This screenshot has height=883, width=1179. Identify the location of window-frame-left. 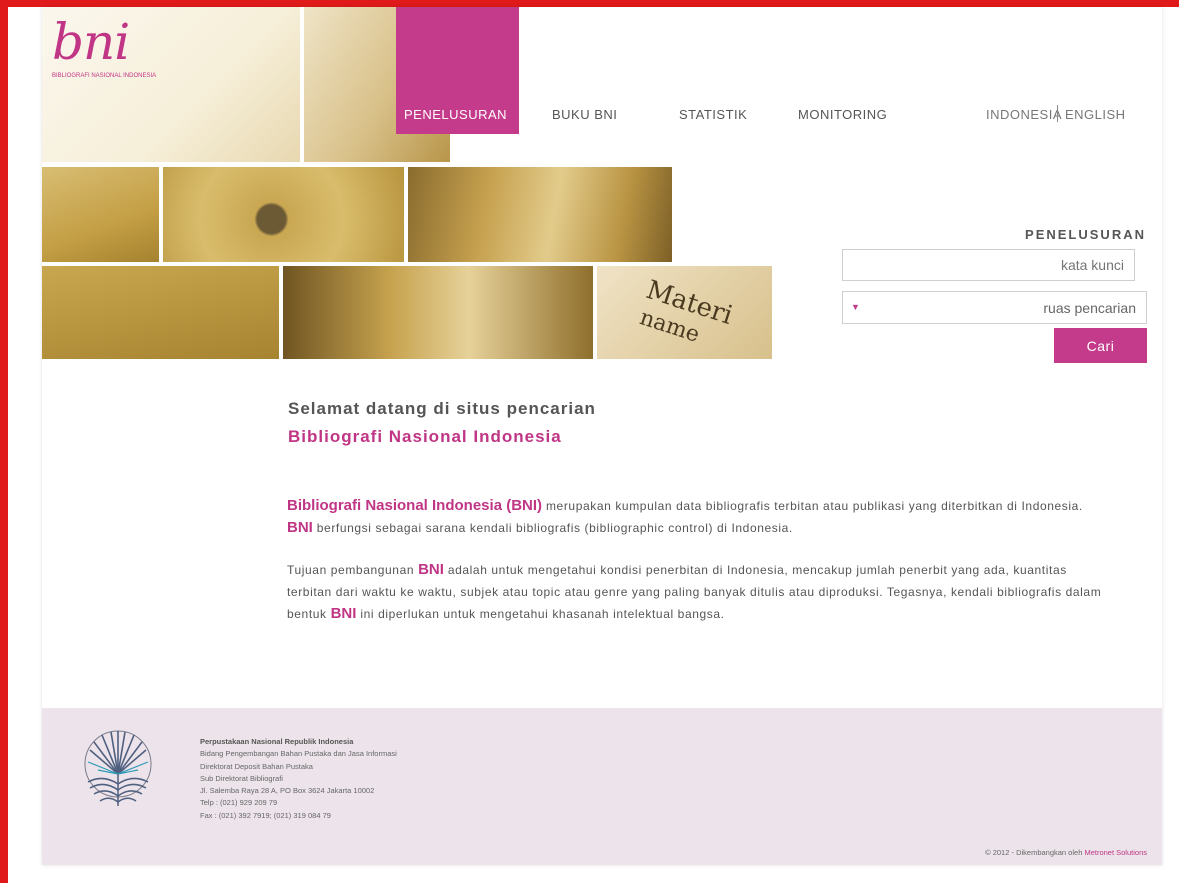
(4, 441).